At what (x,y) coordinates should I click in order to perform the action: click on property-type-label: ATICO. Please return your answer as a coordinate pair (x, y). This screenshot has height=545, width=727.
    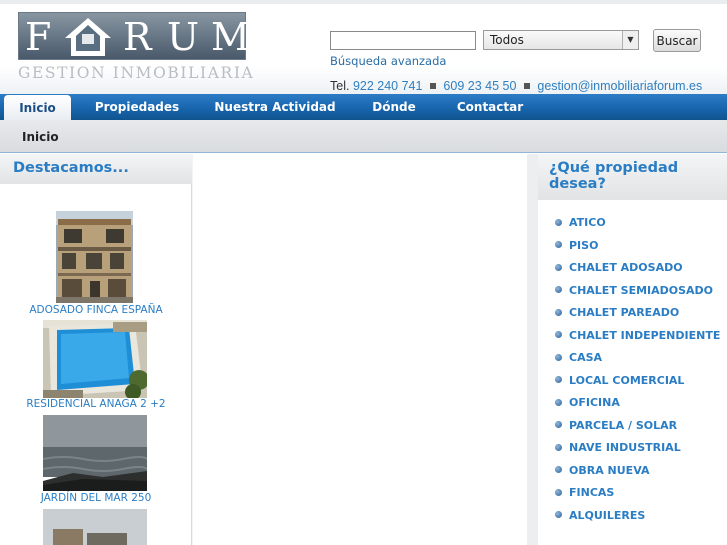
    Looking at the image, I should click on (587, 222).